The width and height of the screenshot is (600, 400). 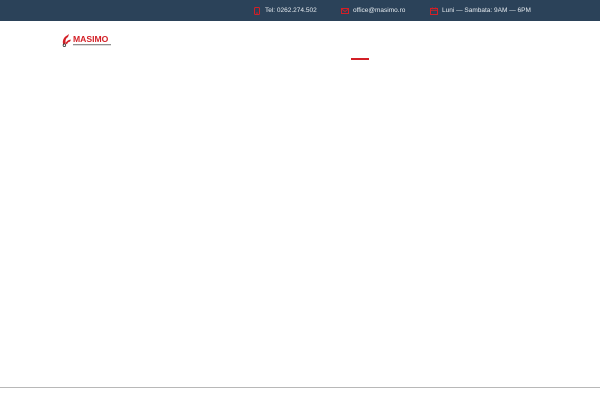 I want to click on logo-wordmark: MASIMO, so click(x=91, y=39).